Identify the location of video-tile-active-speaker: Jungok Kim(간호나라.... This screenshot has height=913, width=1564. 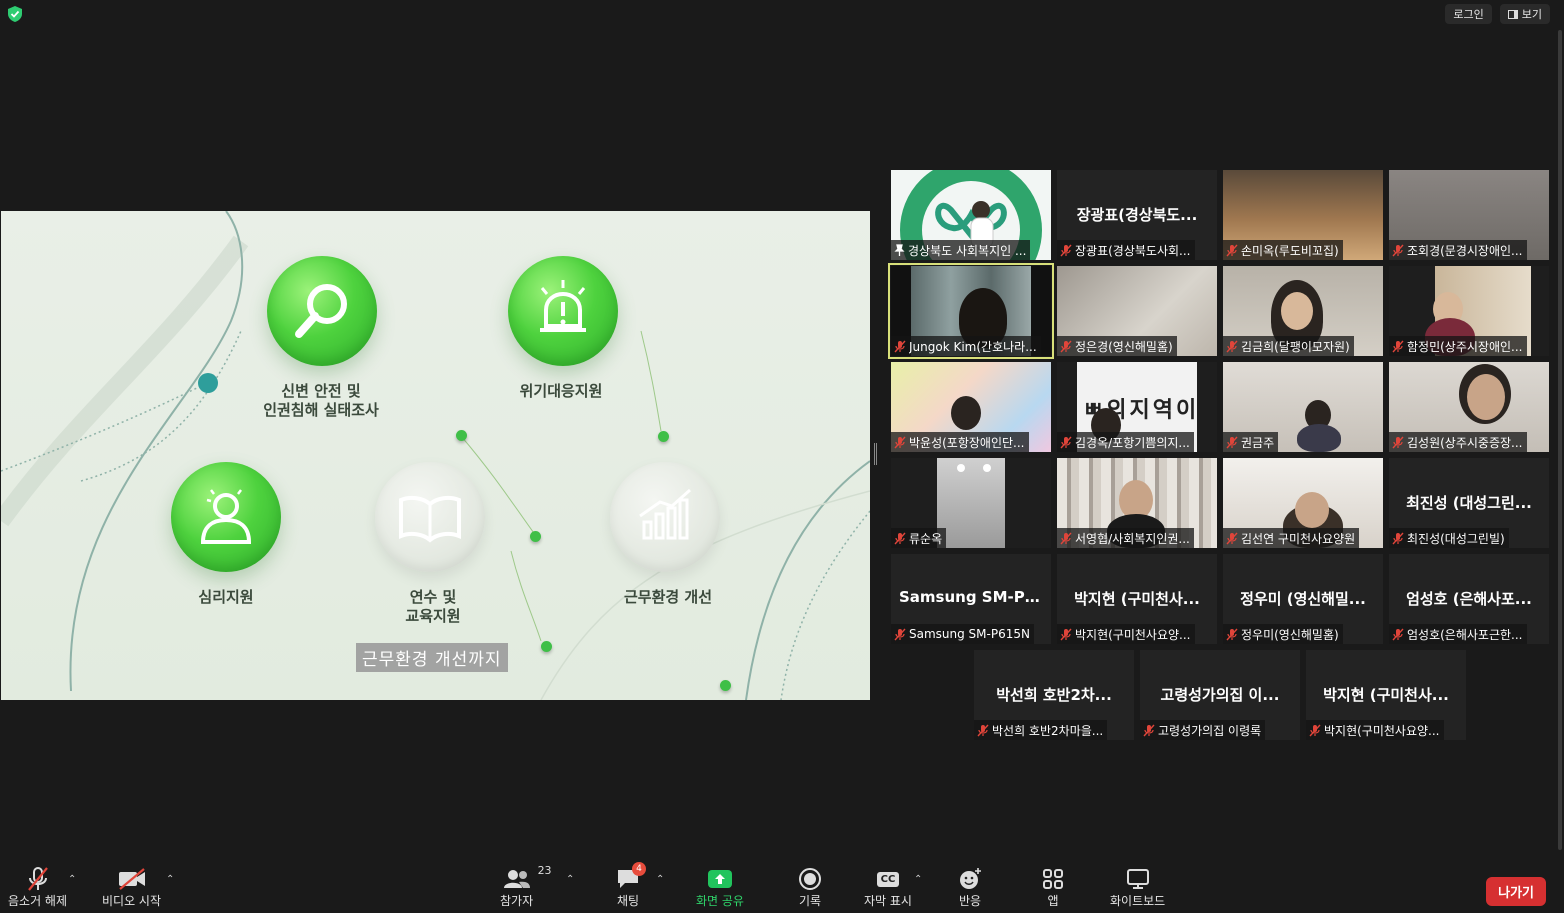
(971, 311).